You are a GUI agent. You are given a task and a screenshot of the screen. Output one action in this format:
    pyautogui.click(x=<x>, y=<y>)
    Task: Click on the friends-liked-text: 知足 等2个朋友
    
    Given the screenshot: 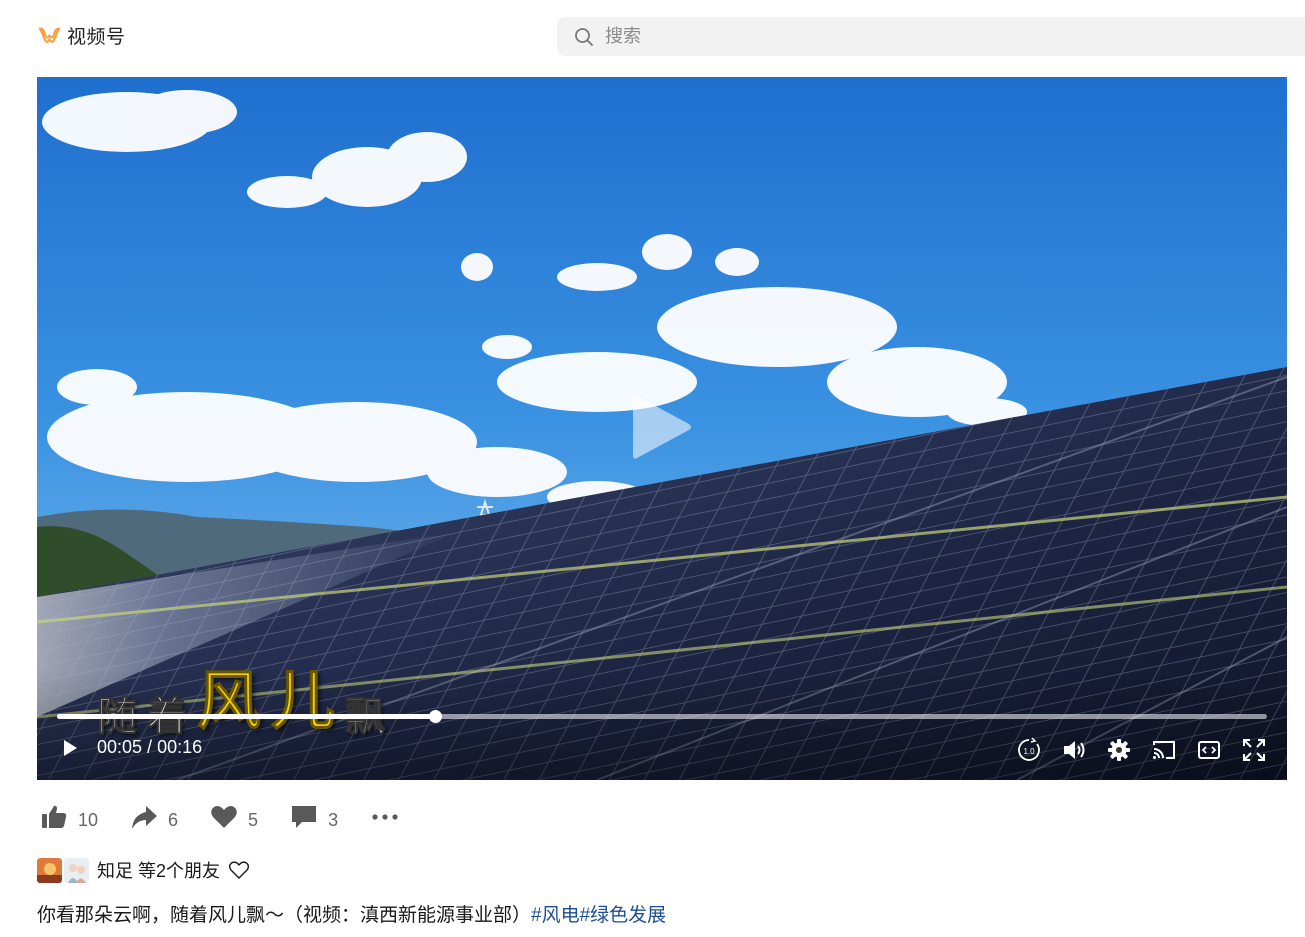 What is the action you would take?
    pyautogui.click(x=159, y=871)
    